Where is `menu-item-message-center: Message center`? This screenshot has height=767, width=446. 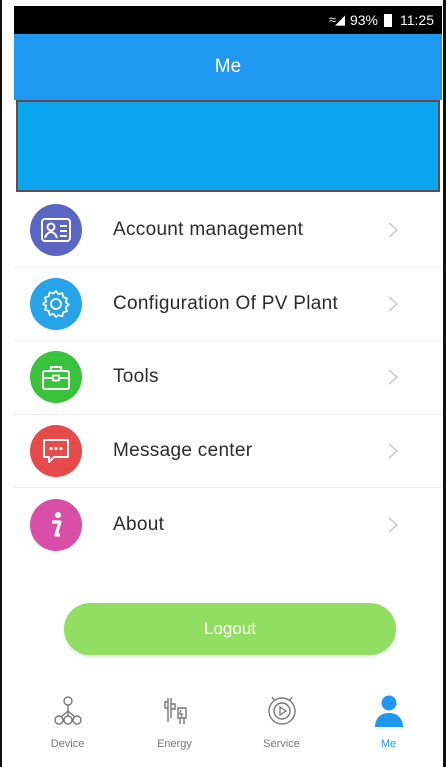
menu-item-message-center: Message center is located at coordinates (228, 451).